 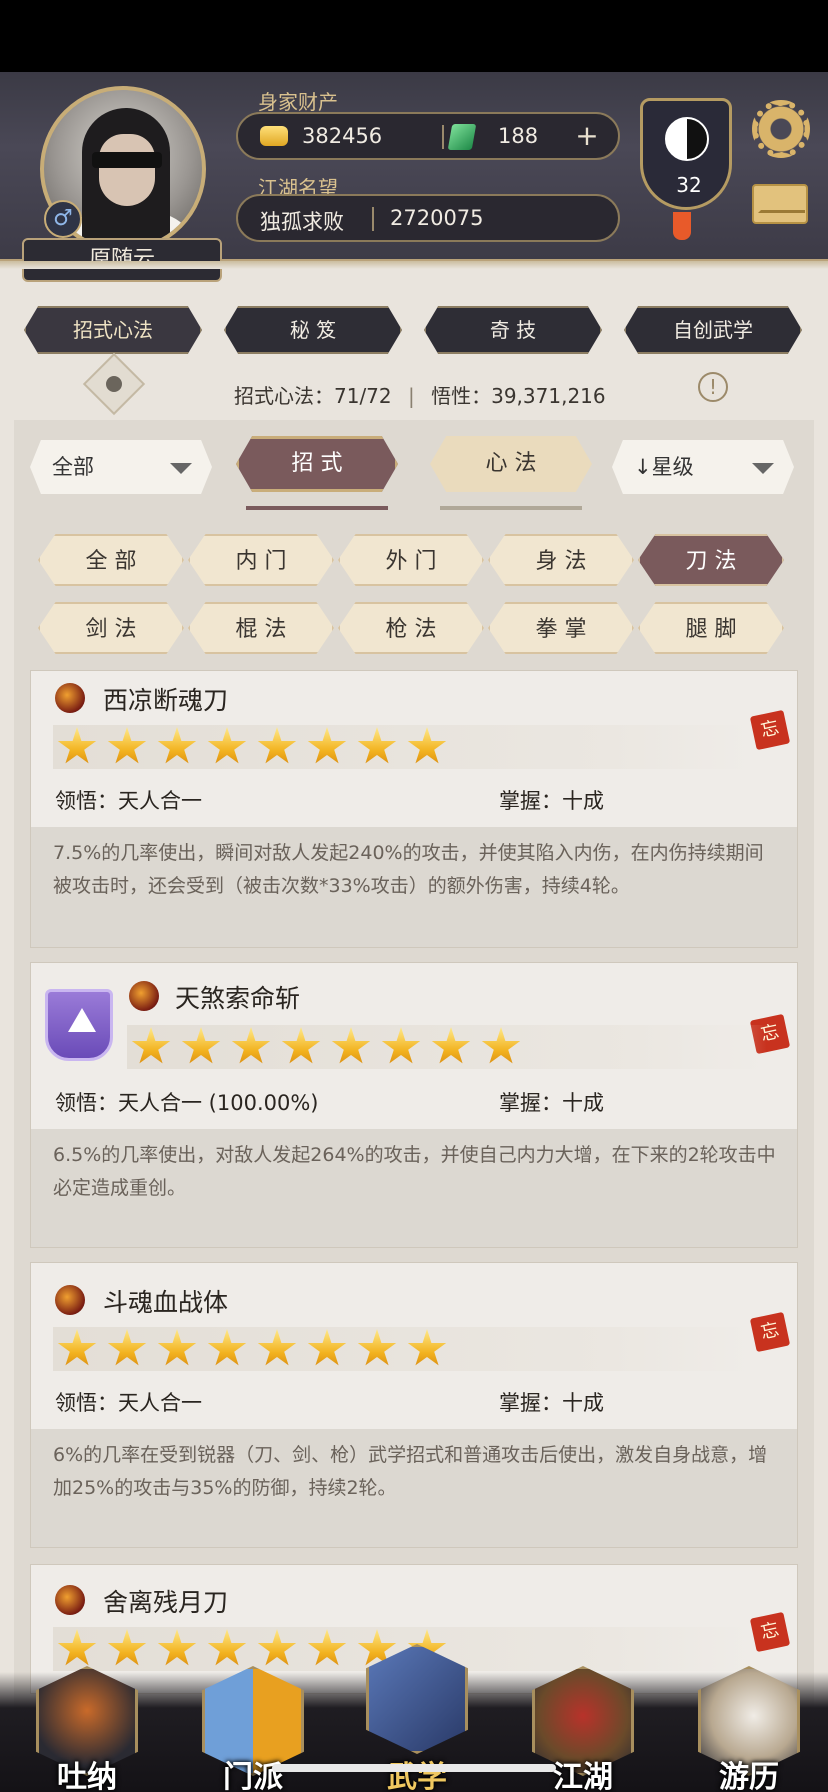 I want to click on player-name: 原随云, so click(x=122, y=260).